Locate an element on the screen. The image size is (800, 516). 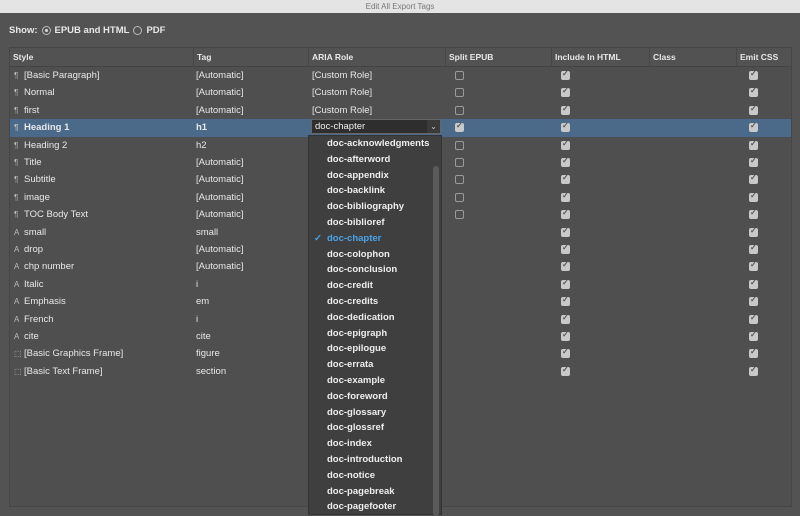
column-header: Class is located at coordinates (692, 57).